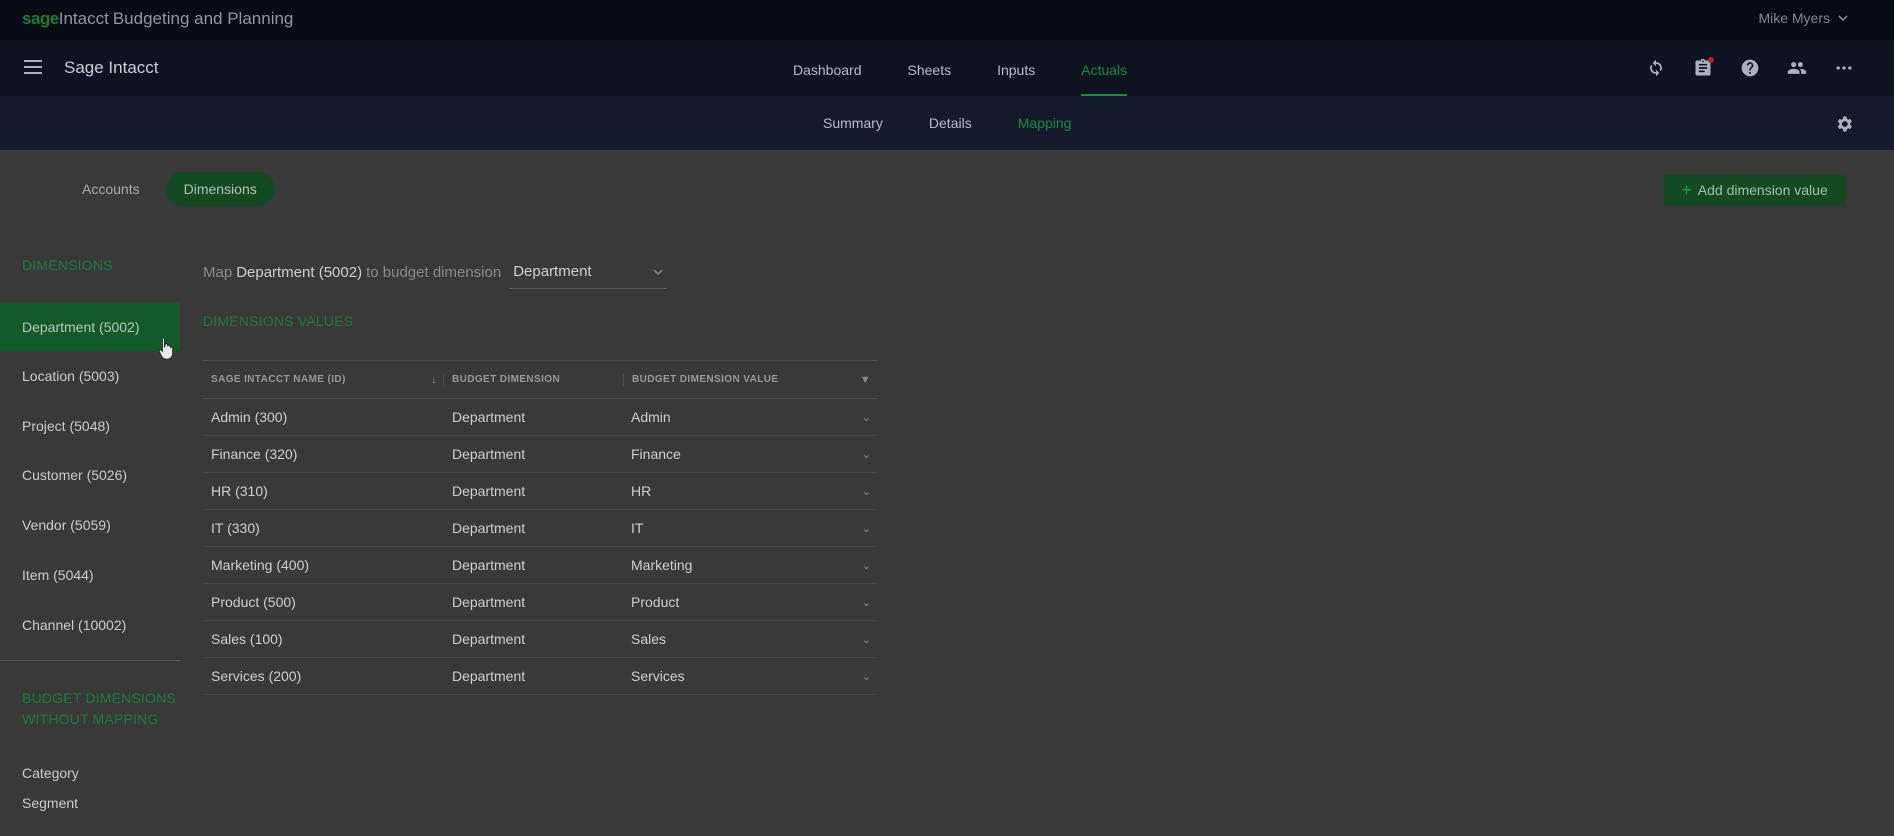 This screenshot has height=836, width=1894. Describe the element at coordinates (750, 602) in the screenshot. I see `cell-value-select: Product ⌄` at that location.